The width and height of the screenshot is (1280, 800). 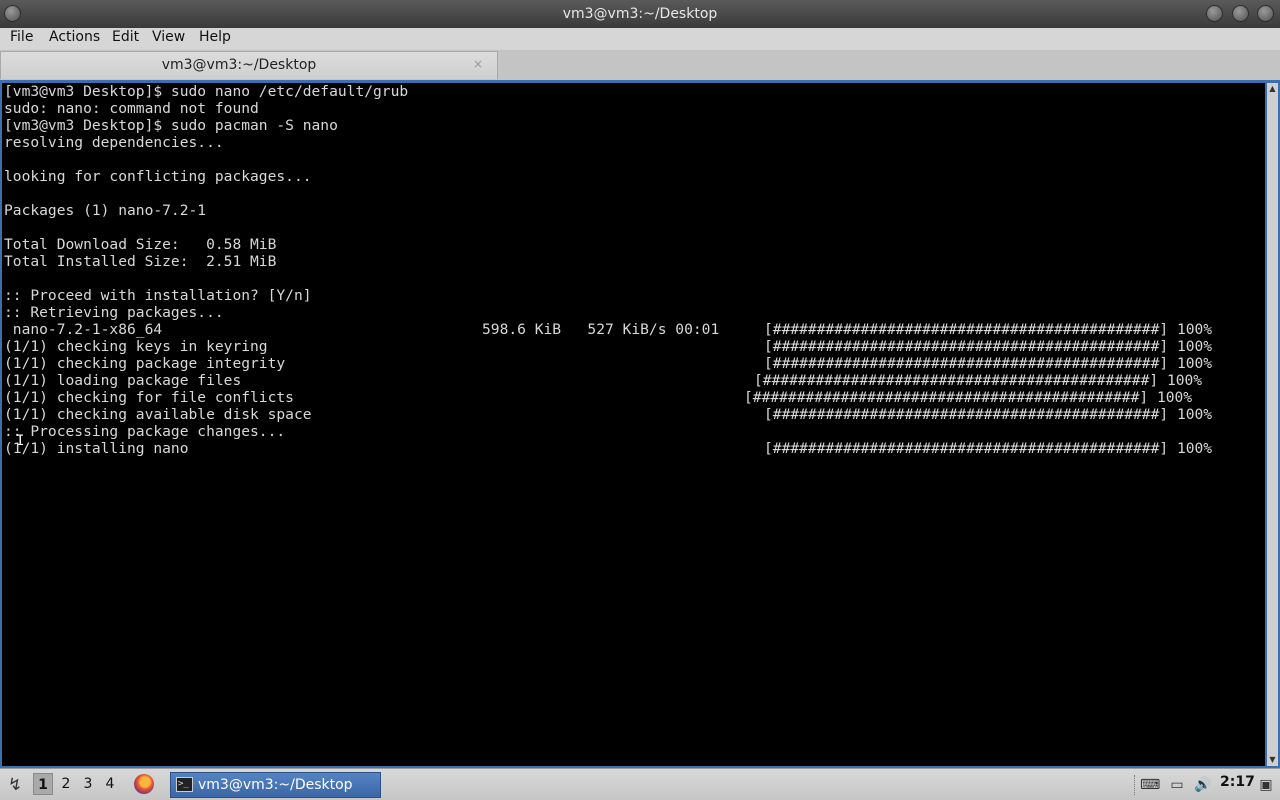 I want to click on tab-close-icon: ×, so click(x=478, y=64).